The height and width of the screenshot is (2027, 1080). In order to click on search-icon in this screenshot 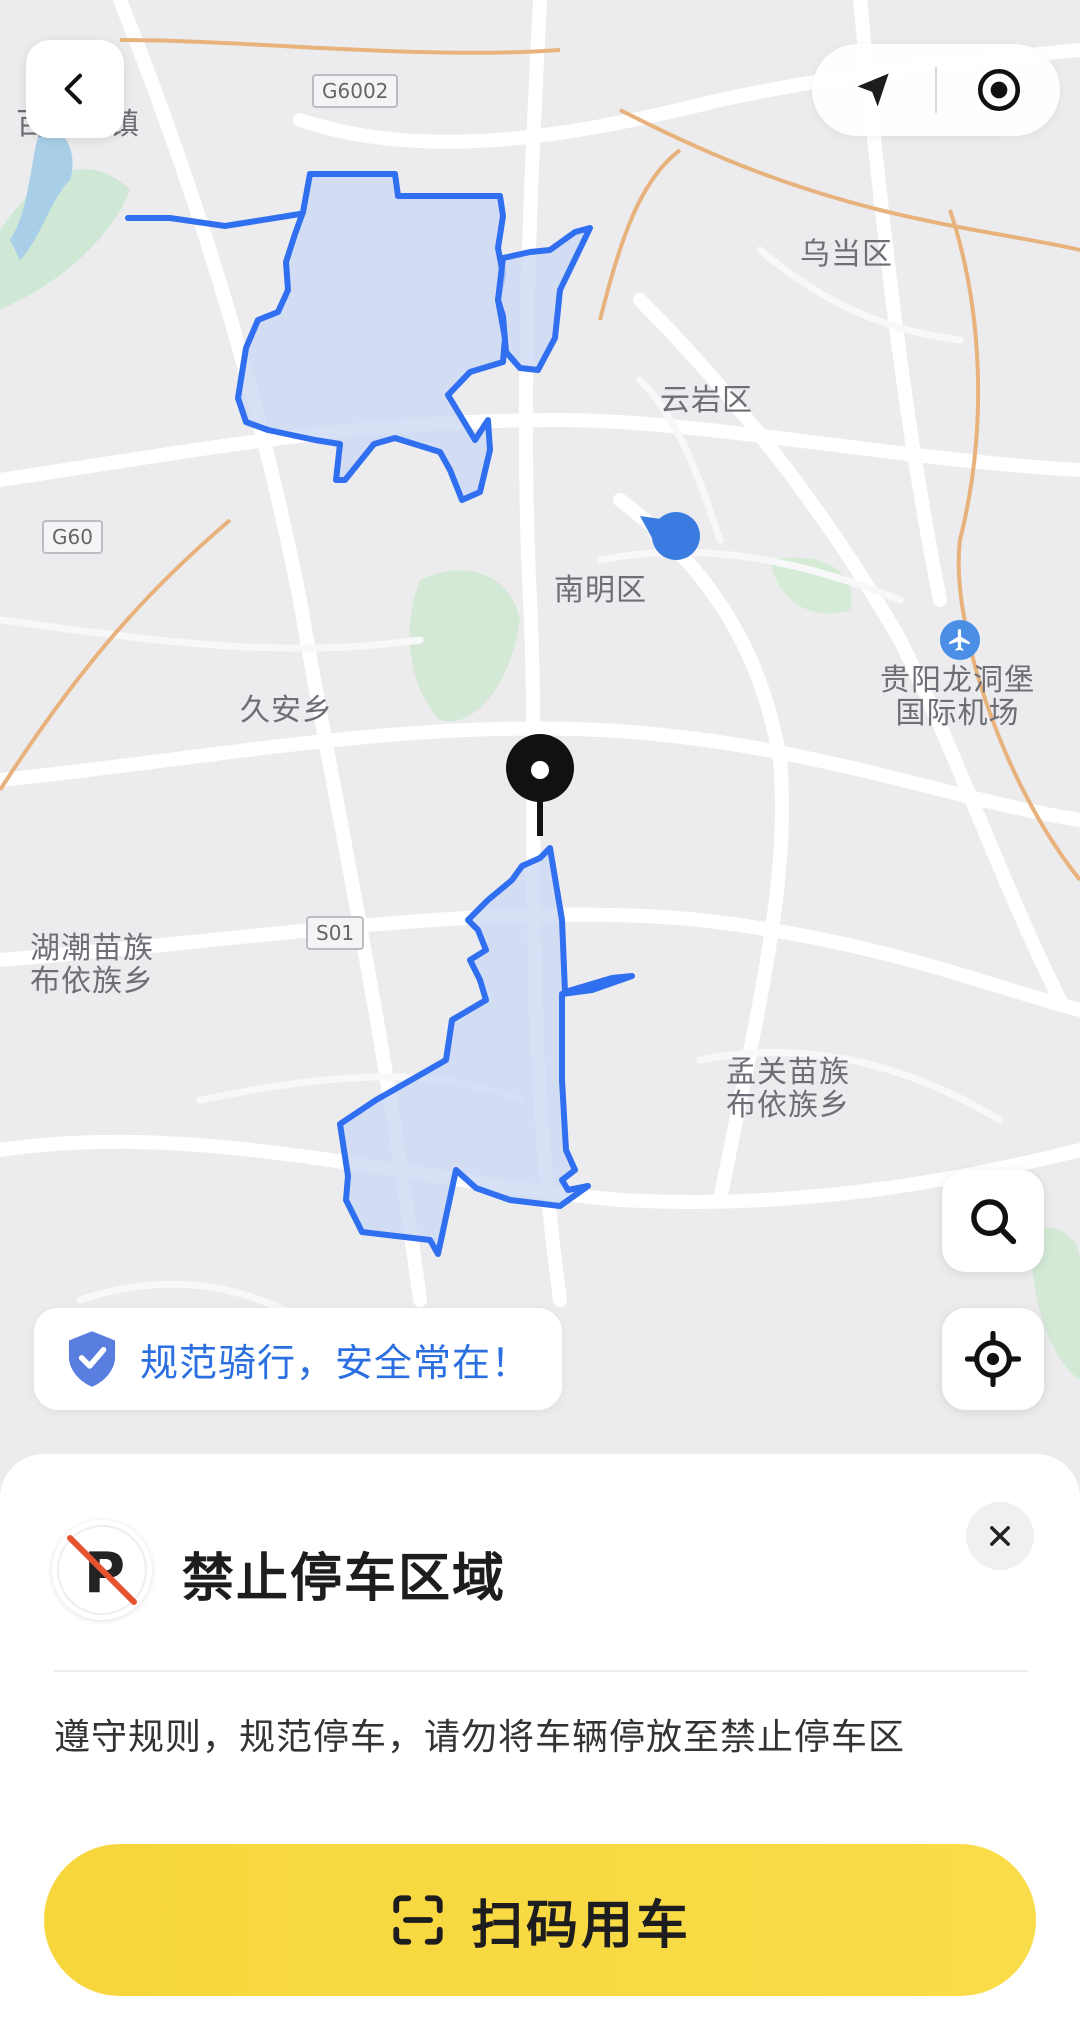, I will do `click(994, 1222)`.